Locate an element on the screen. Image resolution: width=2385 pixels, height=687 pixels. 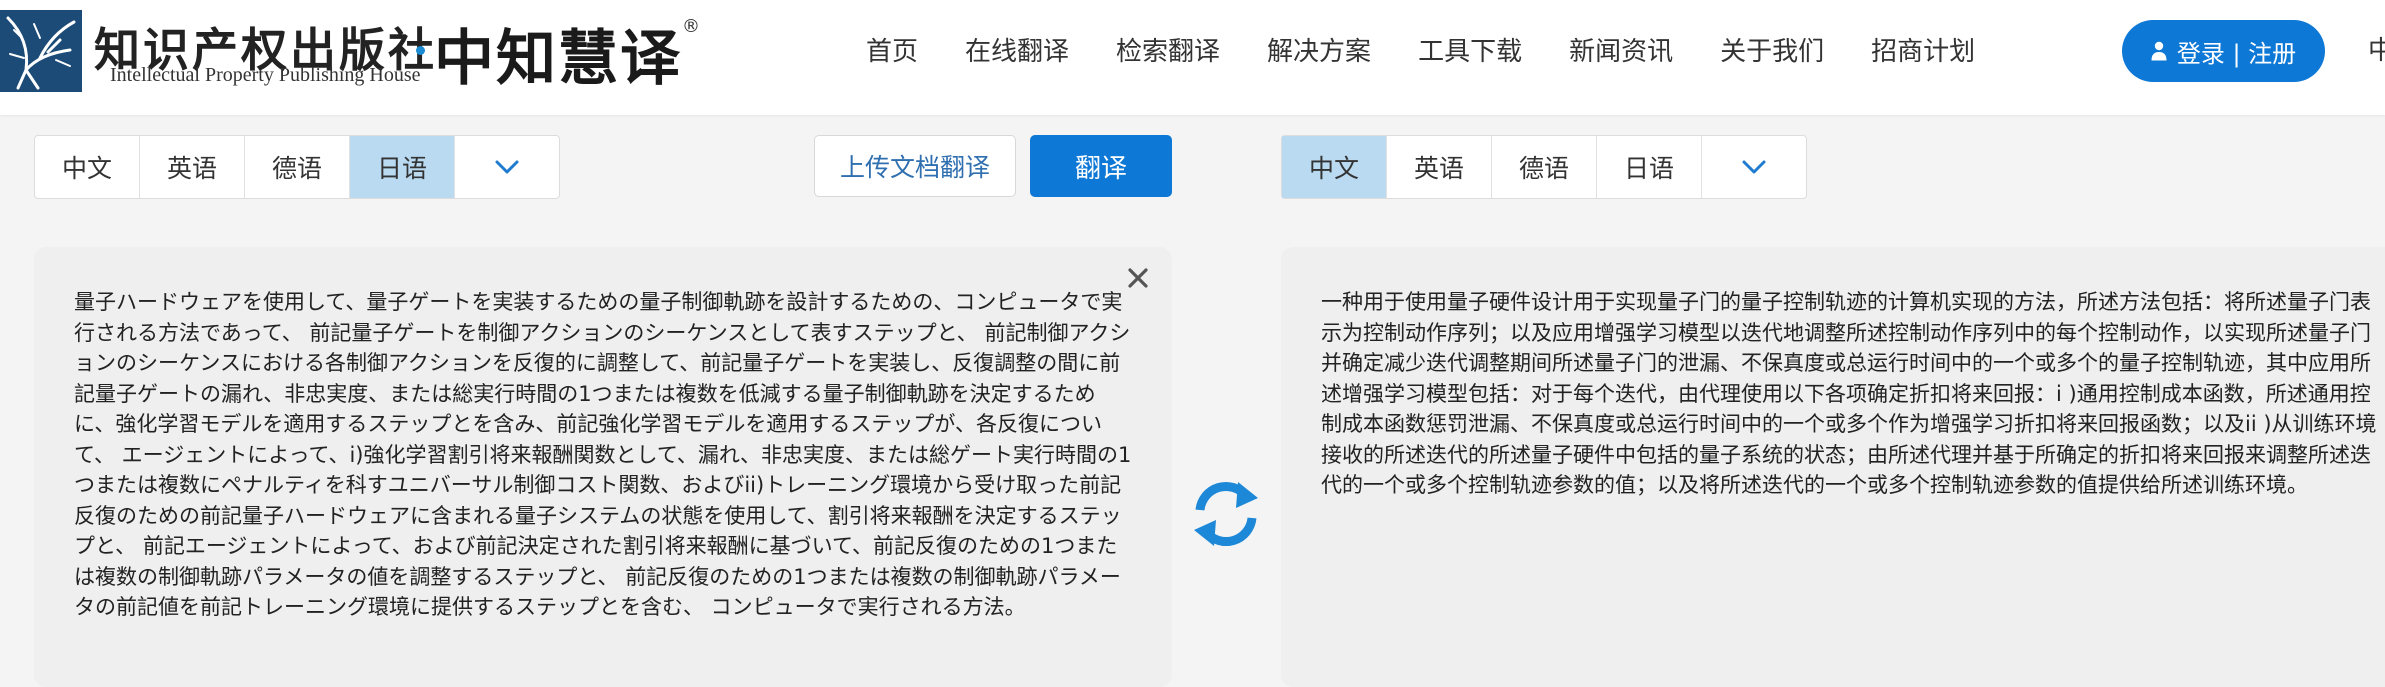
upload-document-button: 上传文档翻译 is located at coordinates (915, 166).